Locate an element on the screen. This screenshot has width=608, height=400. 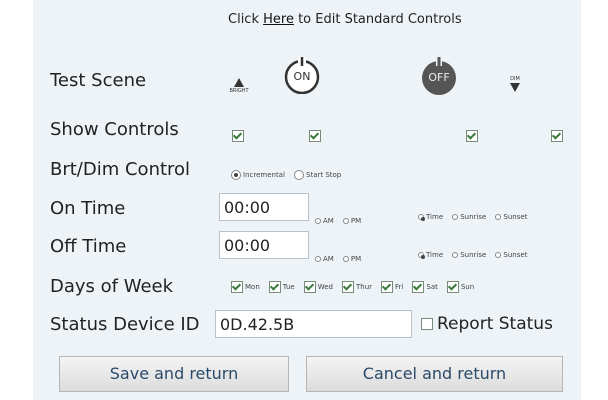
day-wed-checkbox is located at coordinates (309, 287).